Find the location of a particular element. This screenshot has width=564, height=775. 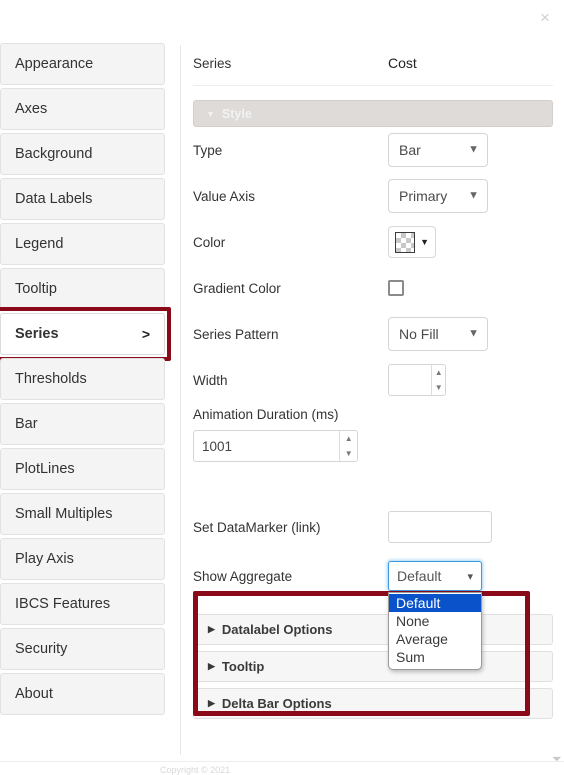

sidebar-item-thresholds: Thresholds is located at coordinates (82, 379).